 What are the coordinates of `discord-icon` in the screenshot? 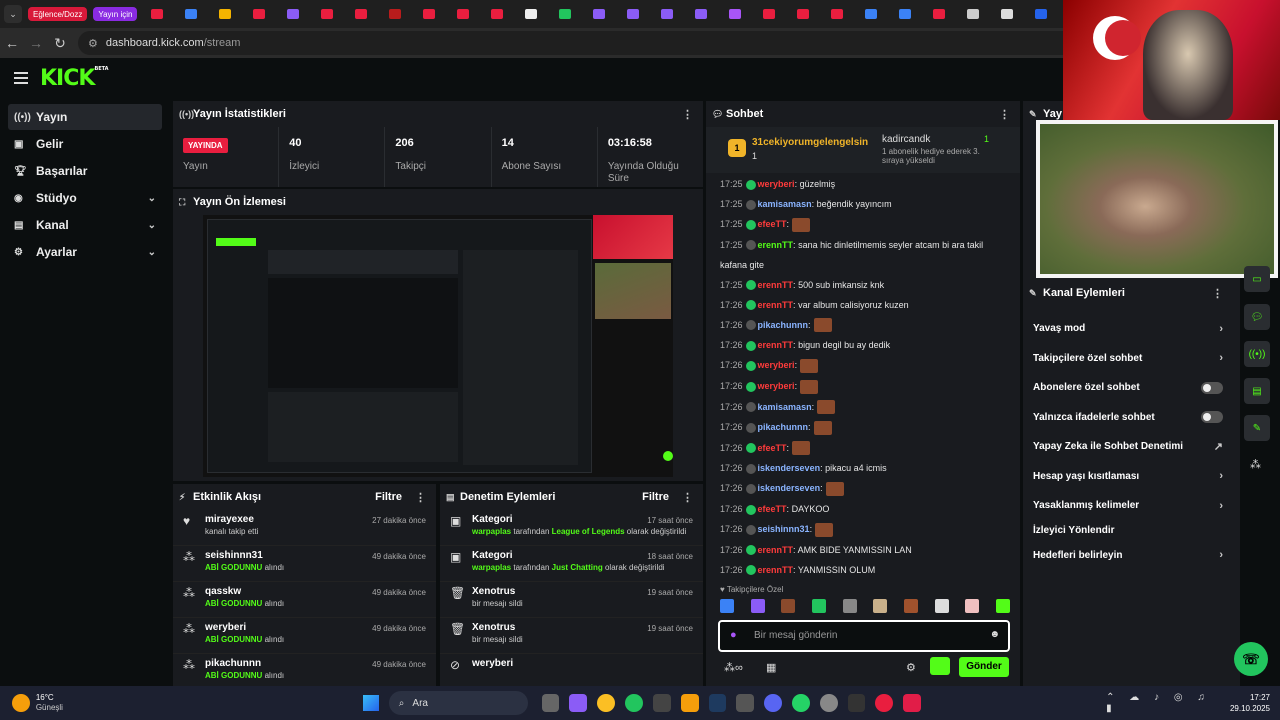 It's located at (773, 703).